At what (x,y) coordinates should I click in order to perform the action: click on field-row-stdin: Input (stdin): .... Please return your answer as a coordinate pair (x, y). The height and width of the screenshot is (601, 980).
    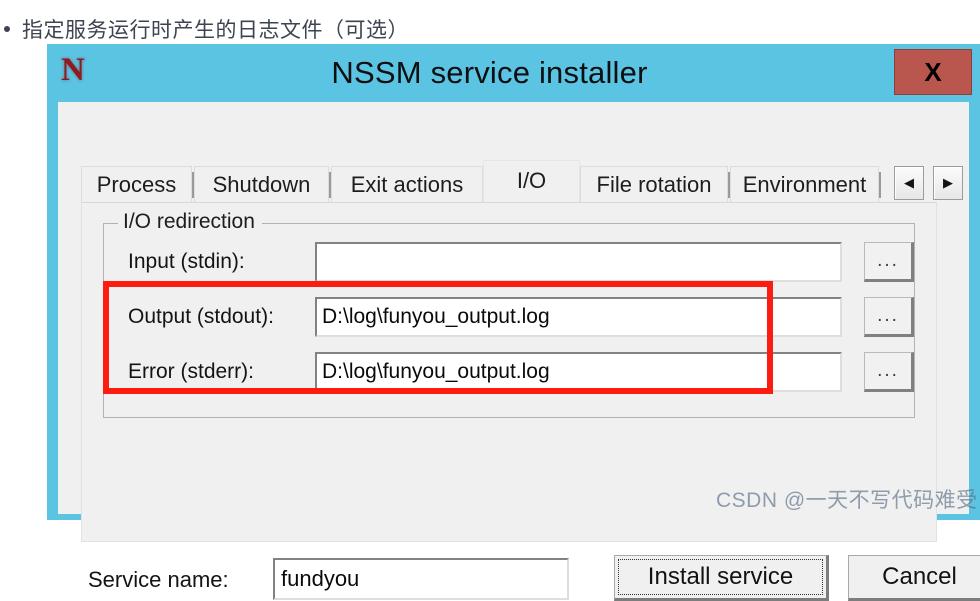
    Looking at the image, I should click on (510, 263).